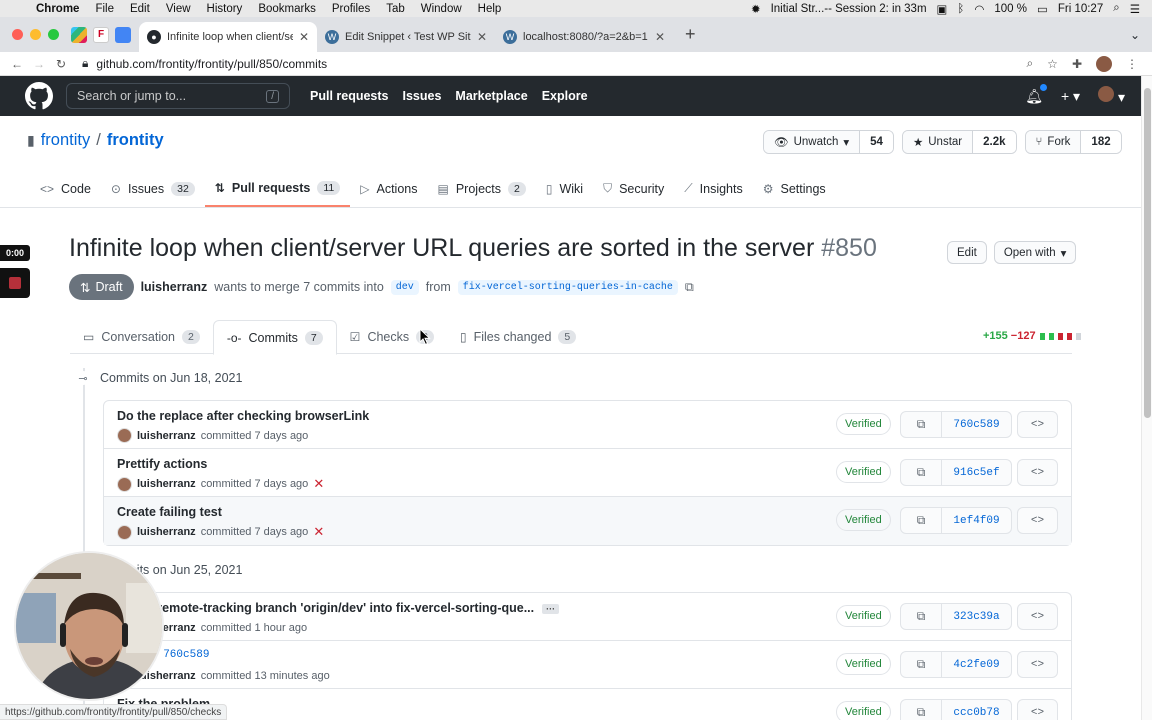 The height and width of the screenshot is (720, 1152). Describe the element at coordinates (551, 609) in the screenshot. I see `expand-message-button: ···` at that location.